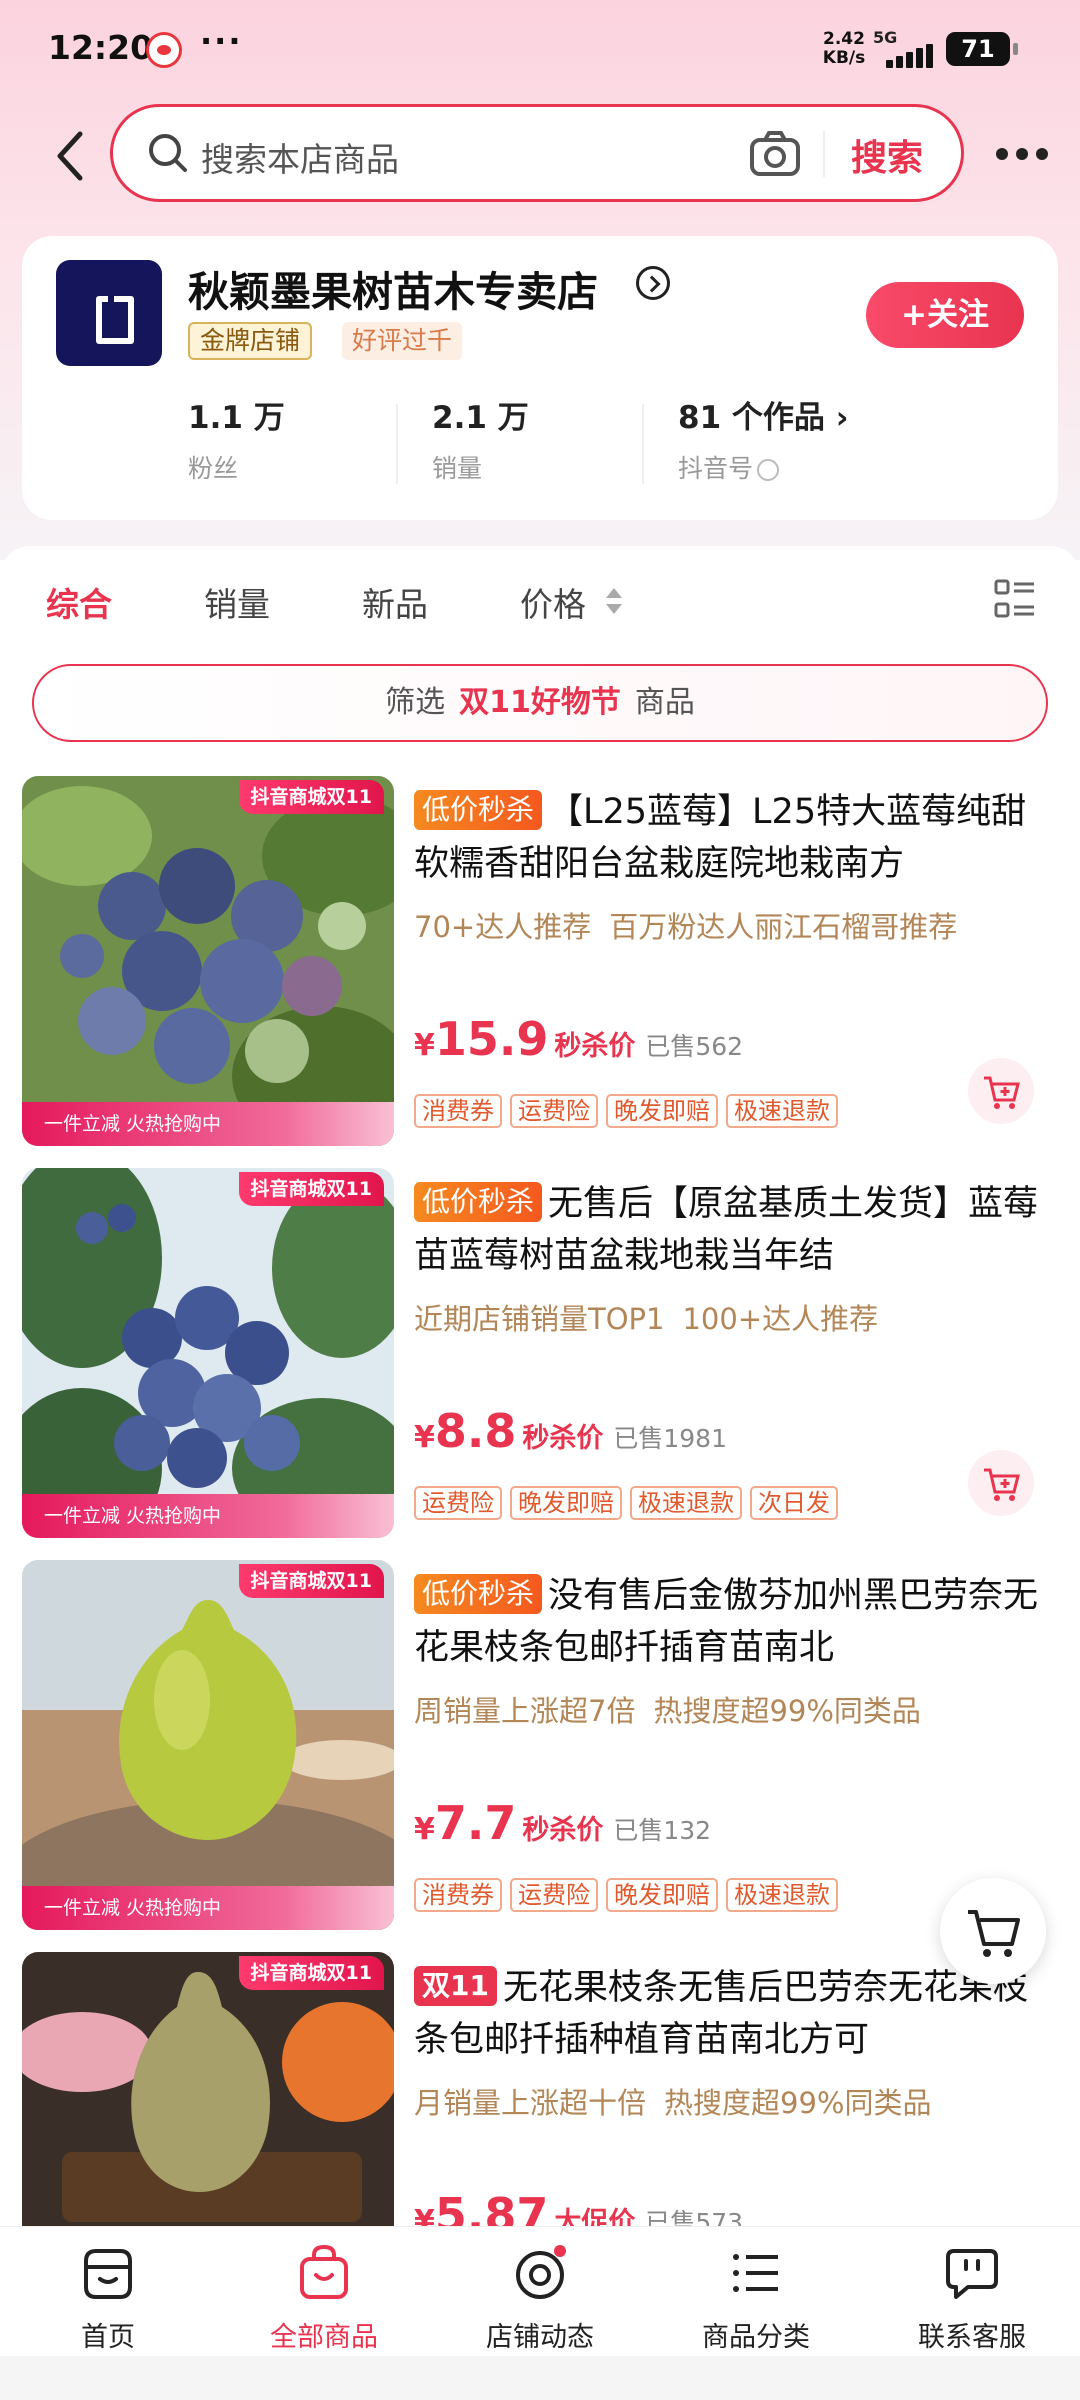 This screenshot has height=2400, width=1080. What do you see at coordinates (734, 1622) in the screenshot?
I see `product-title: 低价秒杀 没有售后金傲芬加州黑巴劳奈无花果枝条包邮扦插育苗南北` at bounding box center [734, 1622].